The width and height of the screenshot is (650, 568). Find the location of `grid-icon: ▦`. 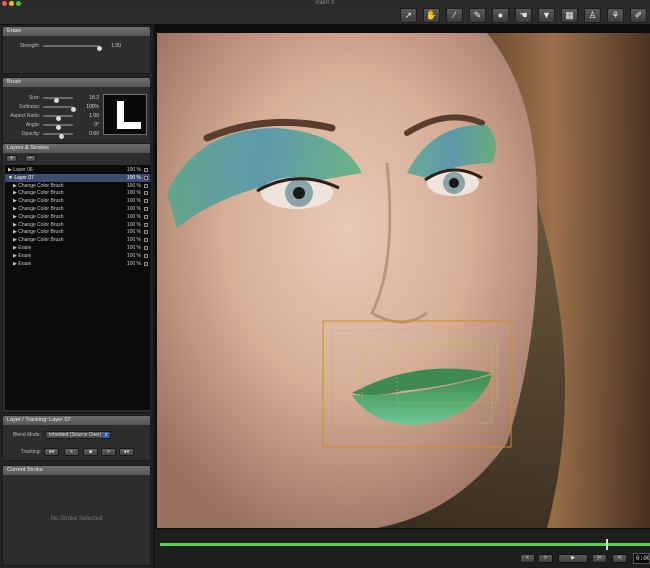

grid-icon: ▦ is located at coordinates (569, 15).